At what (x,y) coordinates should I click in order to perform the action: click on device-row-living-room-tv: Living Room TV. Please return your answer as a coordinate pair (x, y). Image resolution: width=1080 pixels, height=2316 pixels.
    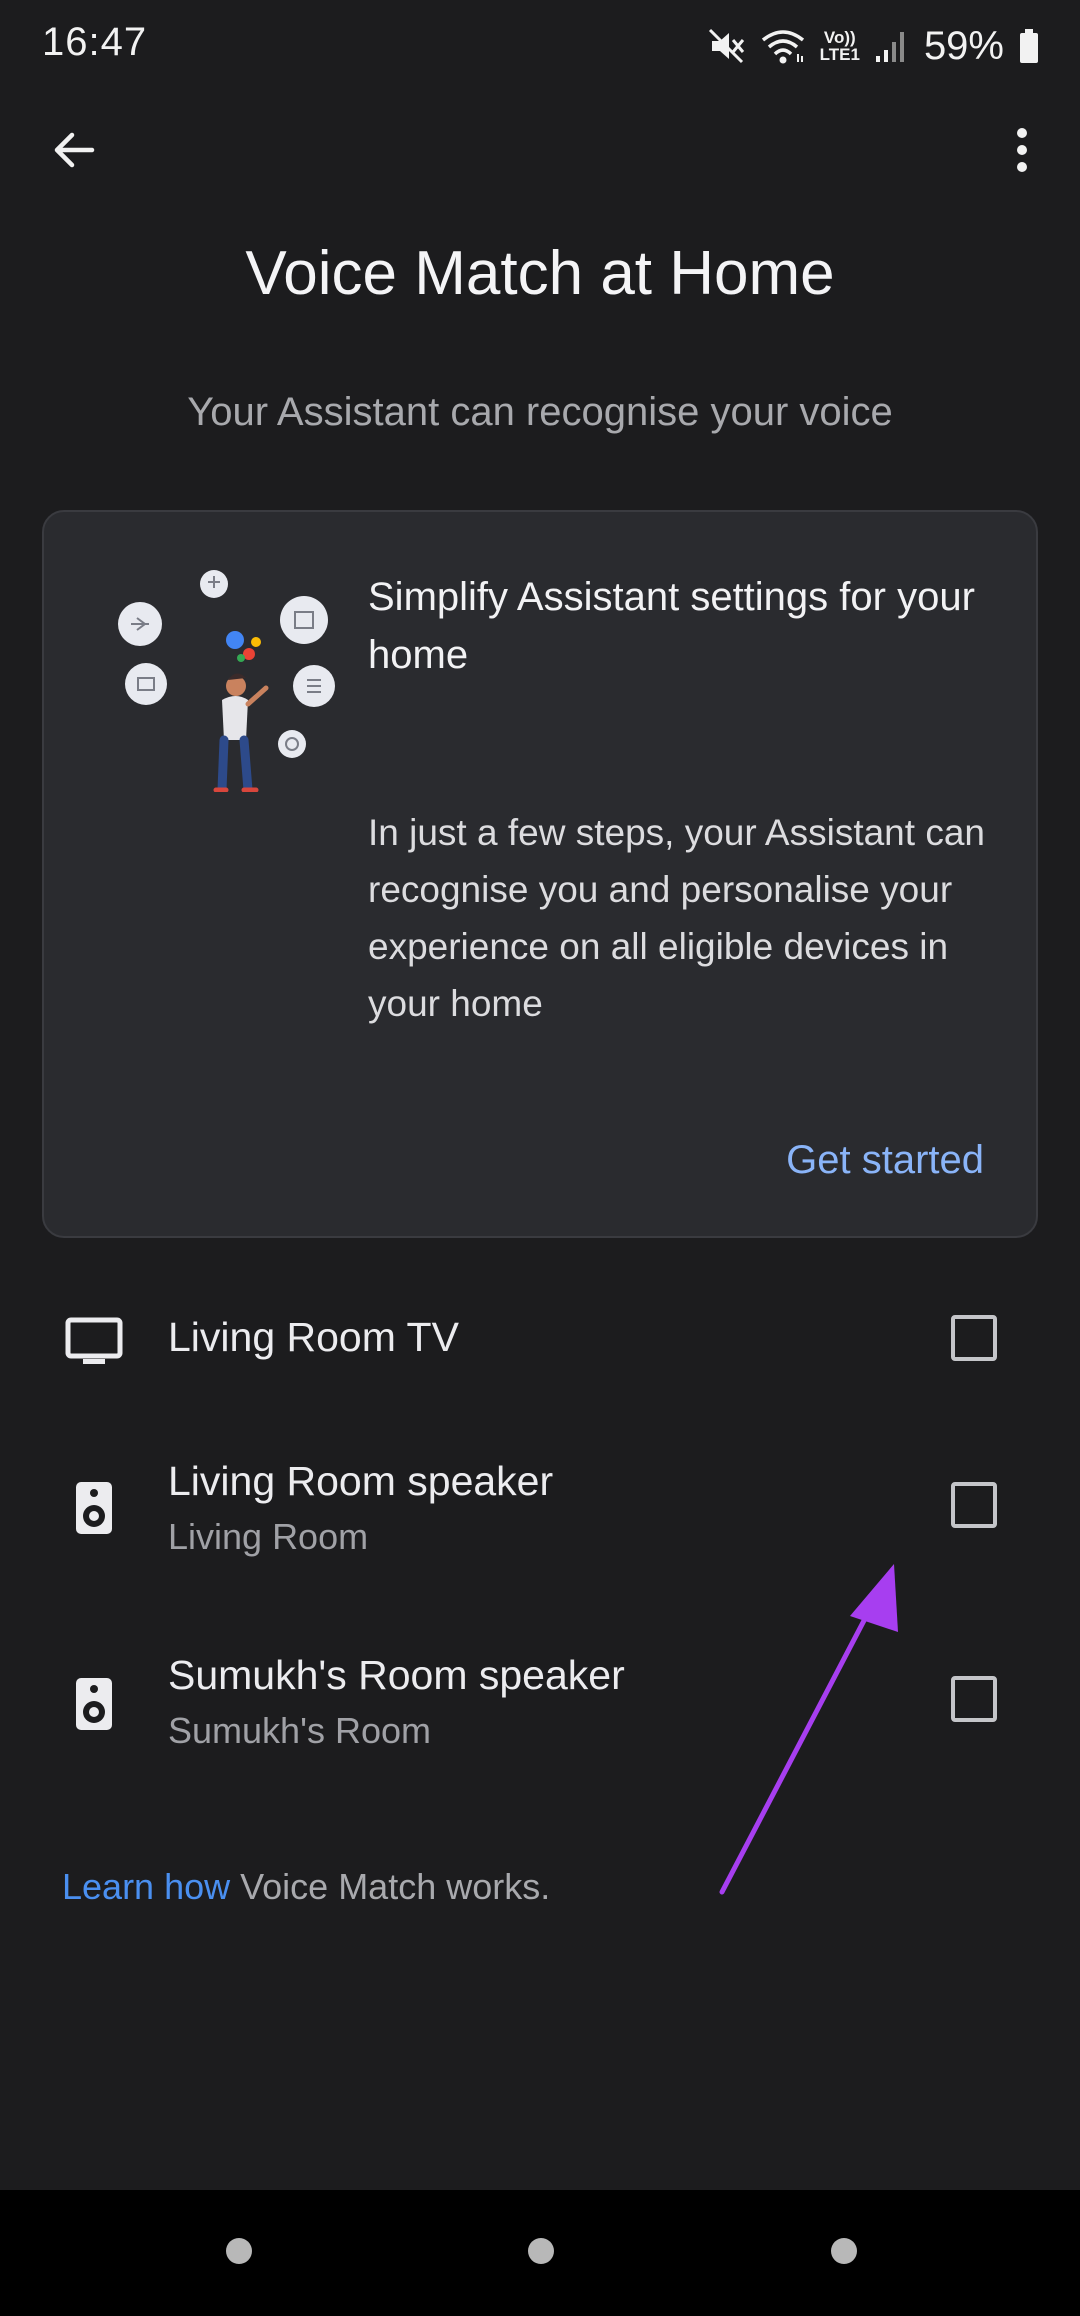
    Looking at the image, I should click on (540, 1338).